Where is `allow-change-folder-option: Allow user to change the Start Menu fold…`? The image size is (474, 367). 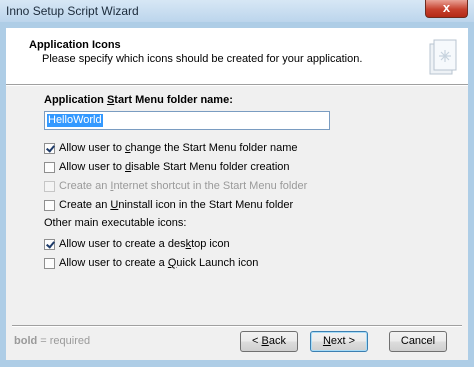 allow-change-folder-option: Allow user to change the Start Menu fold… is located at coordinates (170, 148).